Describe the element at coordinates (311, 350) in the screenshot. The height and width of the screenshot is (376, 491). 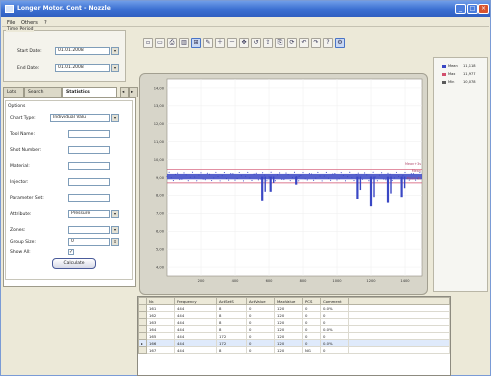
I see `table-cell: NG` at that location.